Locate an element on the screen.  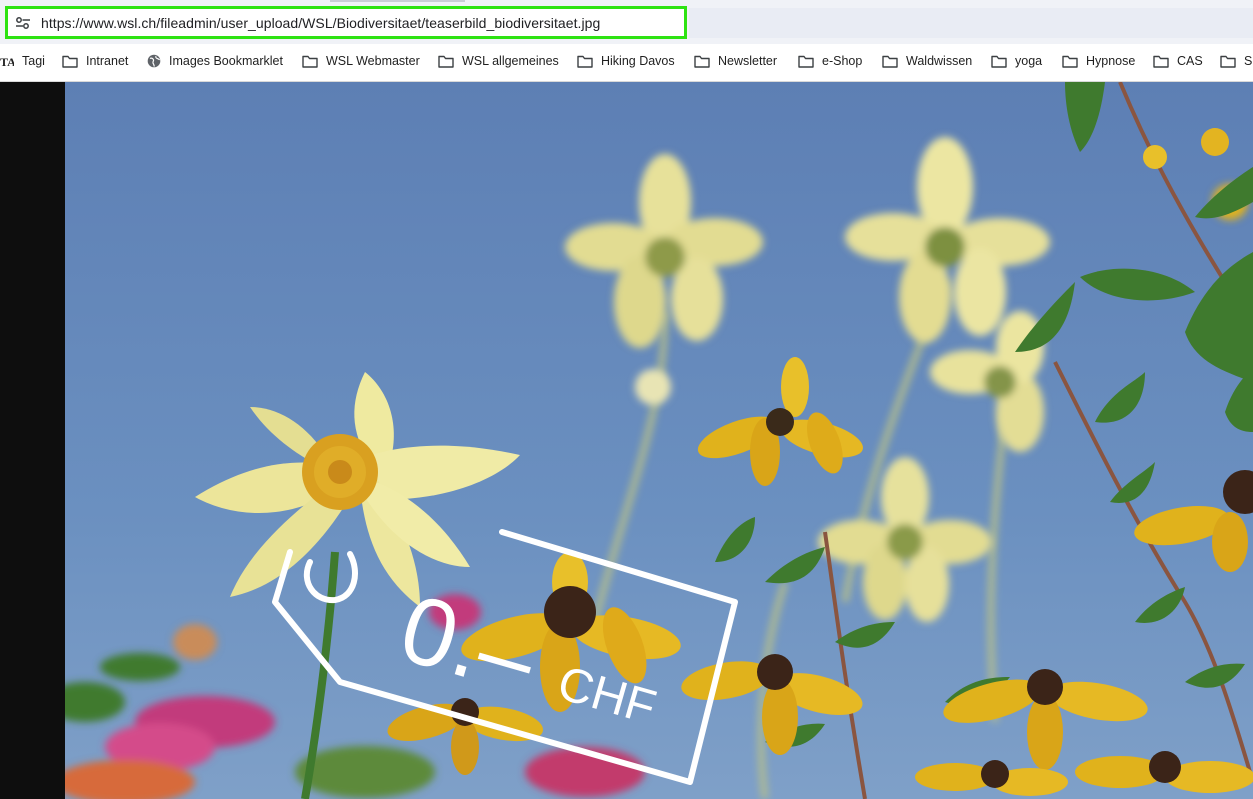
bookmark-e-shop: e-Shop is located at coordinates (830, 61).